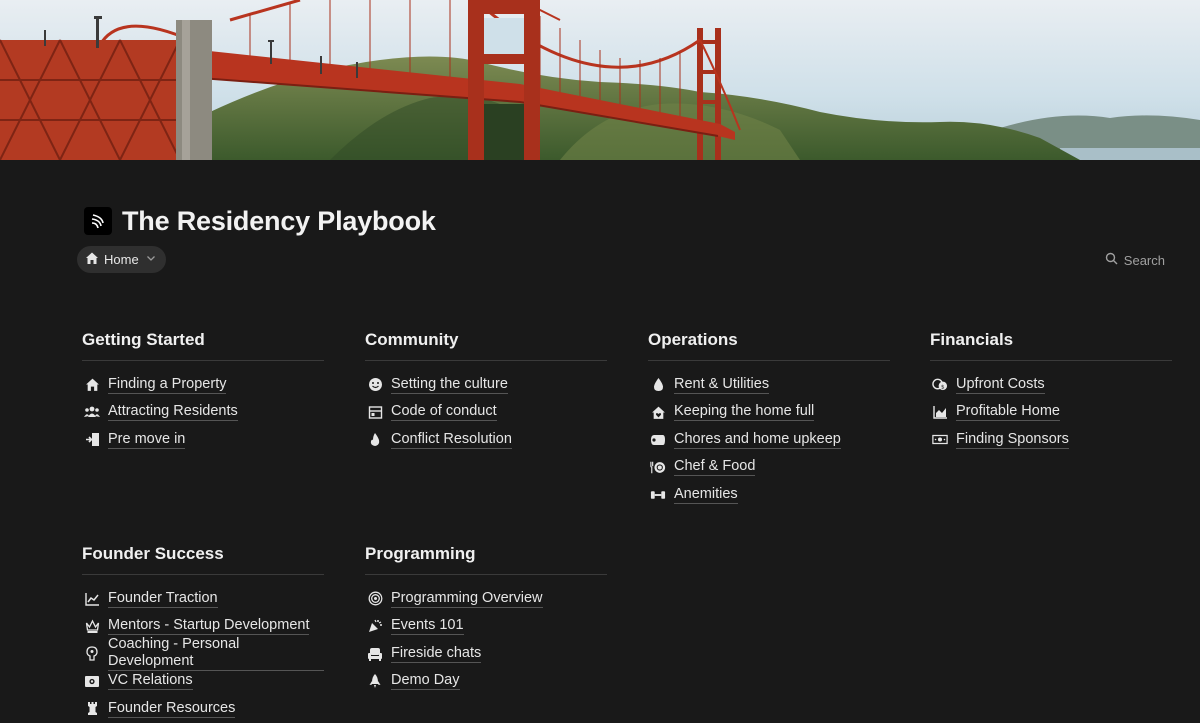 This screenshot has height=723, width=1200. What do you see at coordinates (444, 412) in the screenshot?
I see `link-label: Code of conduct` at bounding box center [444, 412].